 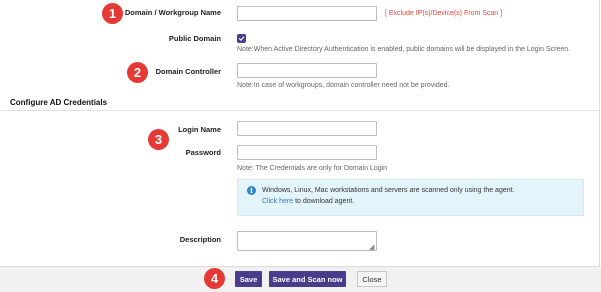 I want to click on domain-label: * Domain / Workgroup Name, so click(x=170, y=12).